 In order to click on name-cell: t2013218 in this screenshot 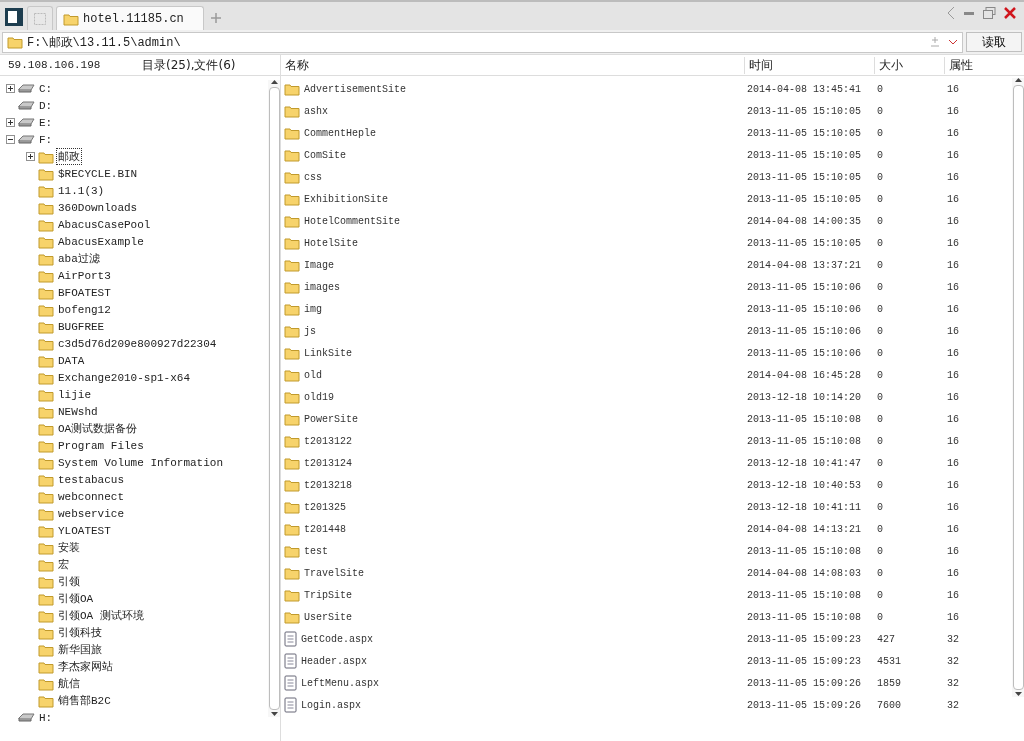, I will do `click(512, 485)`.